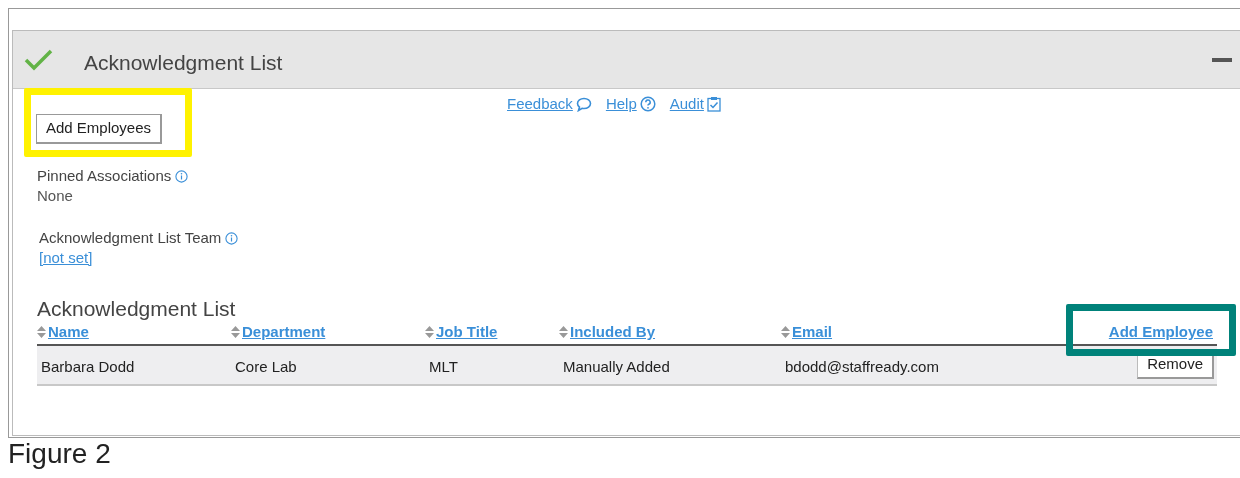 The image size is (1240, 478). I want to click on column-header: Department, so click(284, 332).